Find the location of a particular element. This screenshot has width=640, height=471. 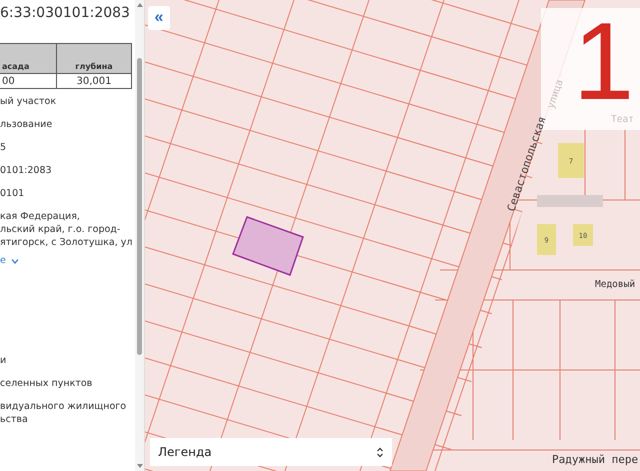

field-value: селенных пунктов is located at coordinates (47, 383).